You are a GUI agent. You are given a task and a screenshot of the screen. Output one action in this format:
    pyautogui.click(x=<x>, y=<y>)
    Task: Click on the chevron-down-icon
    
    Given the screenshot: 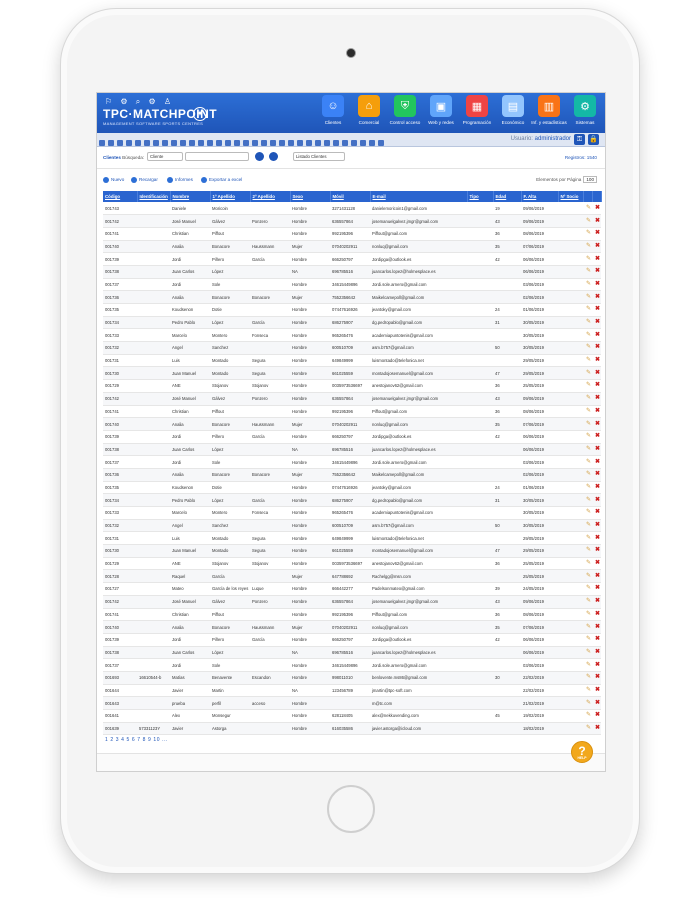 What is the action you would take?
    pyautogui.click(x=273, y=156)
    